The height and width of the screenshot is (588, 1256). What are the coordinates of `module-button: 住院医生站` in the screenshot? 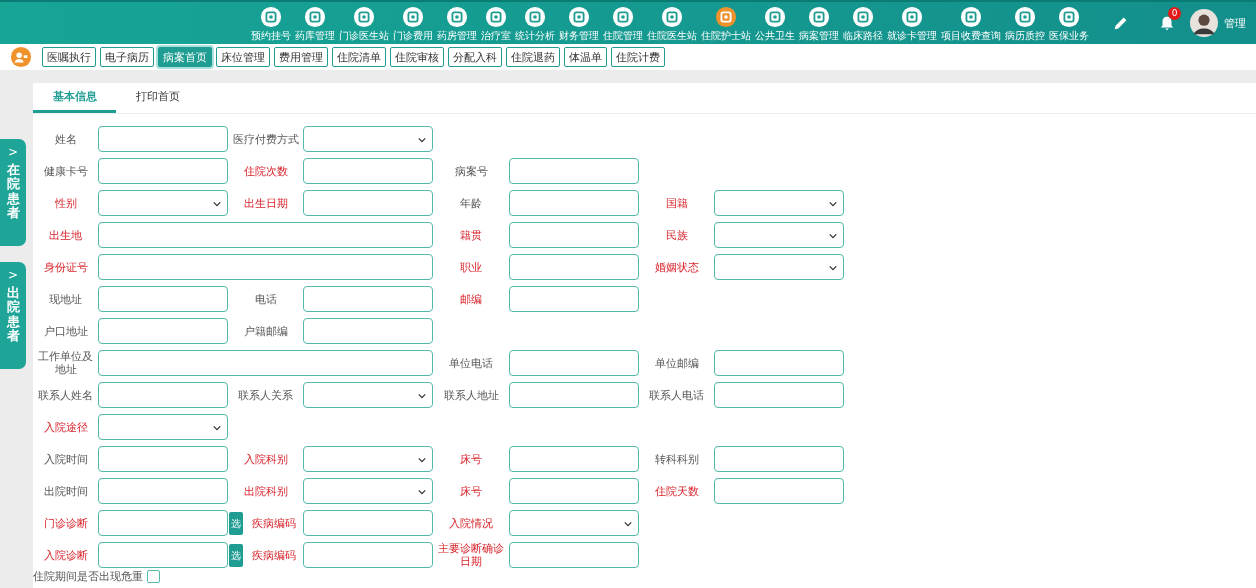 It's located at (672, 23).